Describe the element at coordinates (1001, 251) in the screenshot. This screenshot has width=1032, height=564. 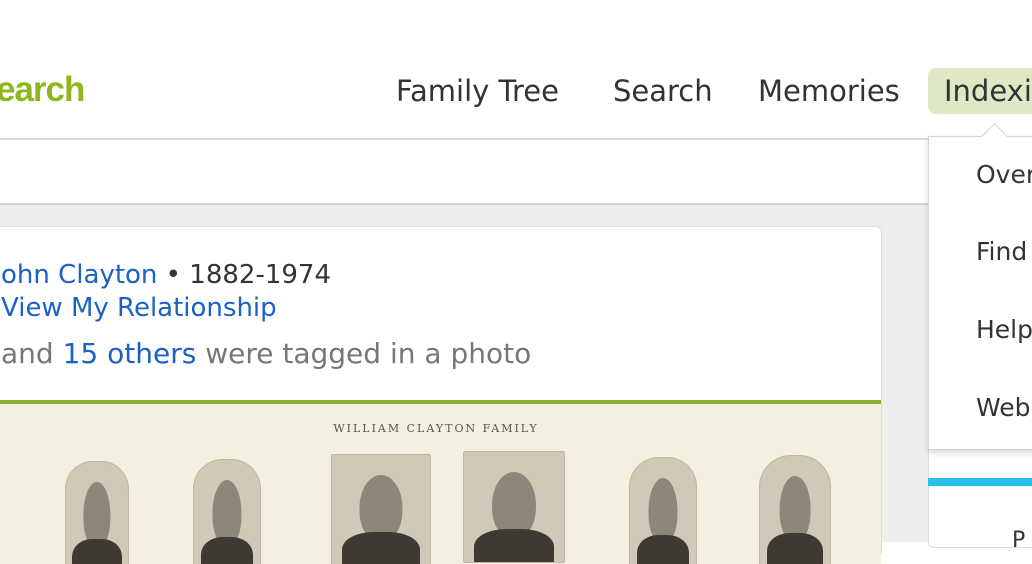
I see `dropdown-item-find: Find` at that location.